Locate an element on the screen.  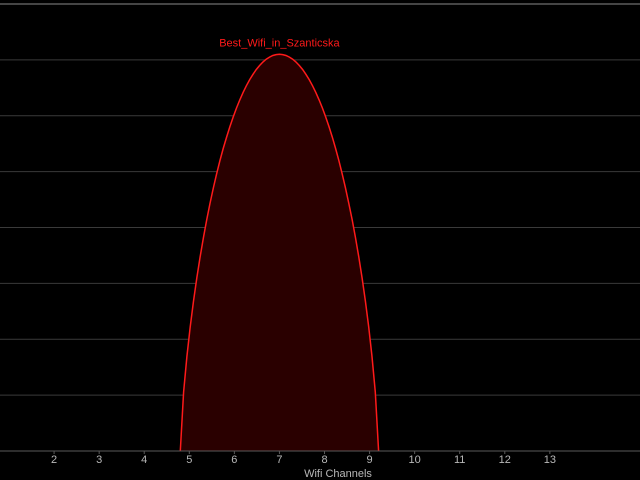
series-label: Best_Wifi_in_Szanticska is located at coordinates (279, 43).